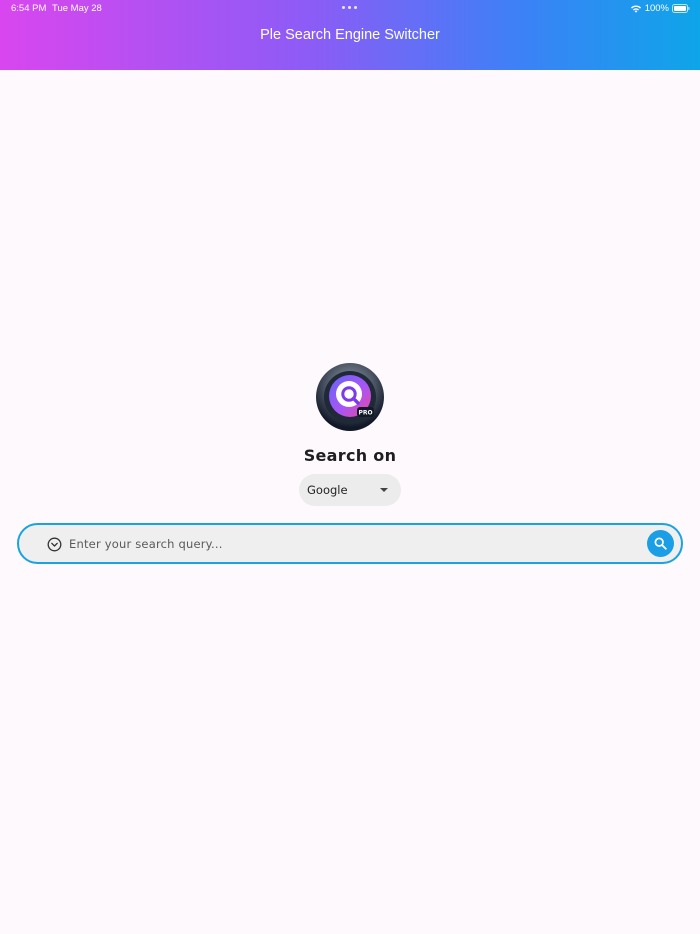 The image size is (700, 934). I want to click on status-bar: 6:54 PM Tue May 28 100%, so click(350, 9).